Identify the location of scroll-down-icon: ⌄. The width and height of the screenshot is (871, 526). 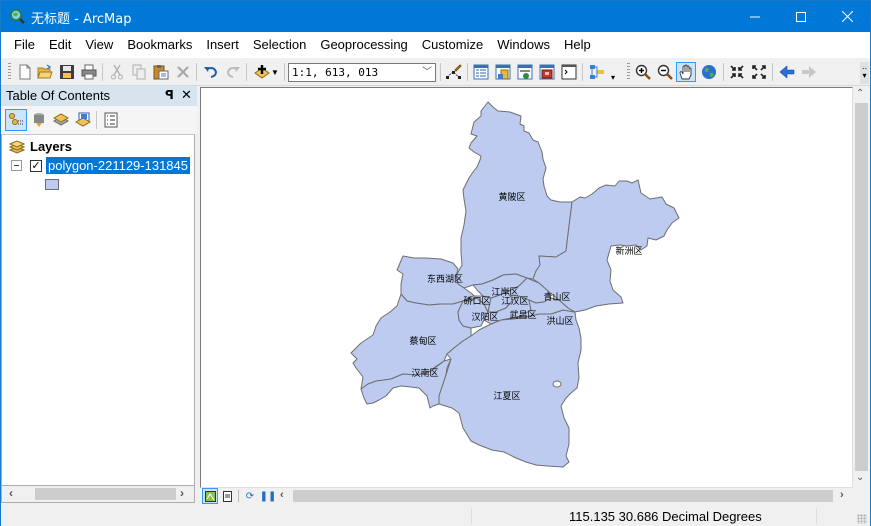
(860, 477).